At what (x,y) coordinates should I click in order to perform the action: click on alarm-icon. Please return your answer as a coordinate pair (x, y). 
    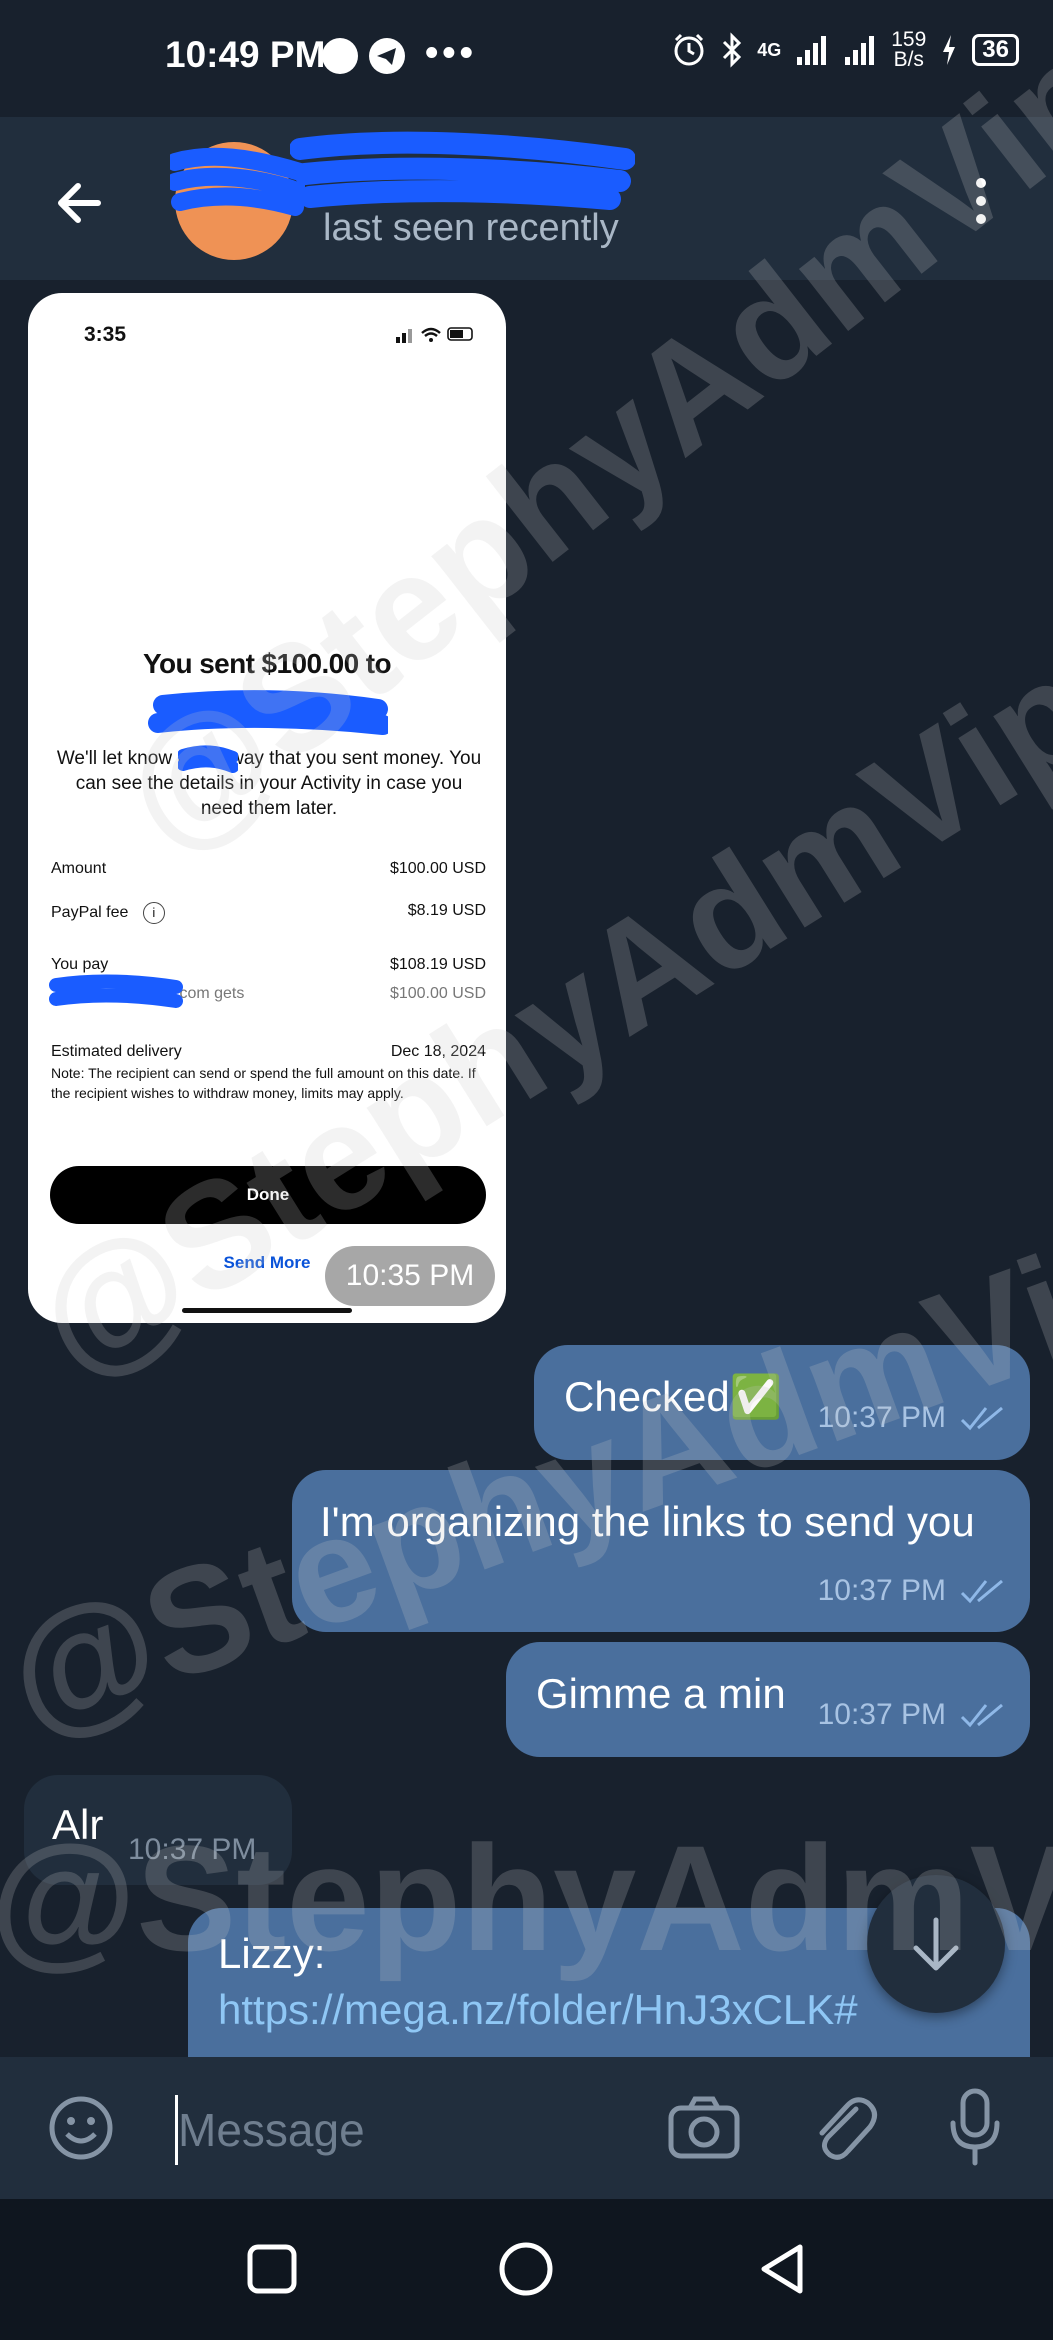
    Looking at the image, I should click on (689, 49).